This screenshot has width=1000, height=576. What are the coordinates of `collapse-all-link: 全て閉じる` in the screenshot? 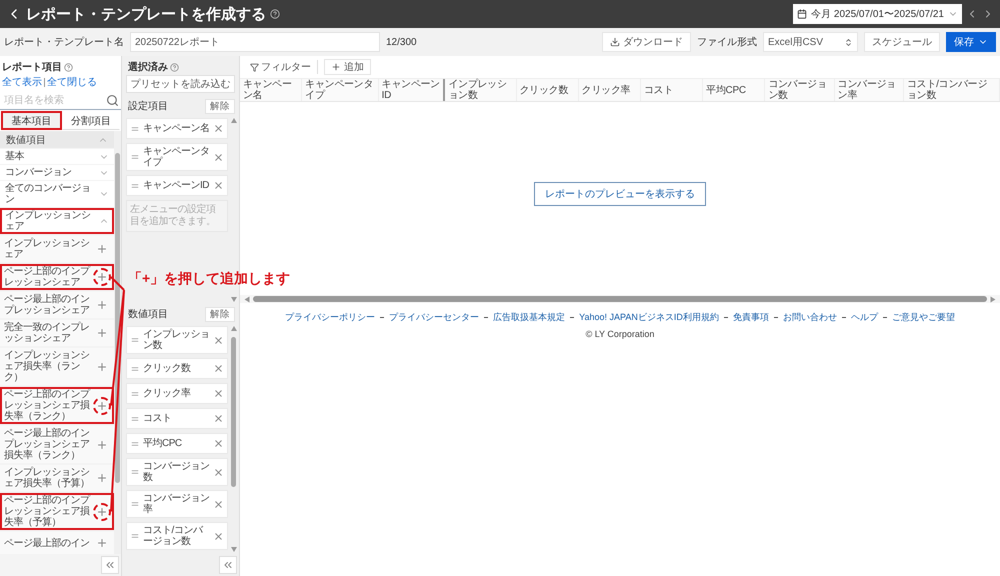 It's located at (72, 82).